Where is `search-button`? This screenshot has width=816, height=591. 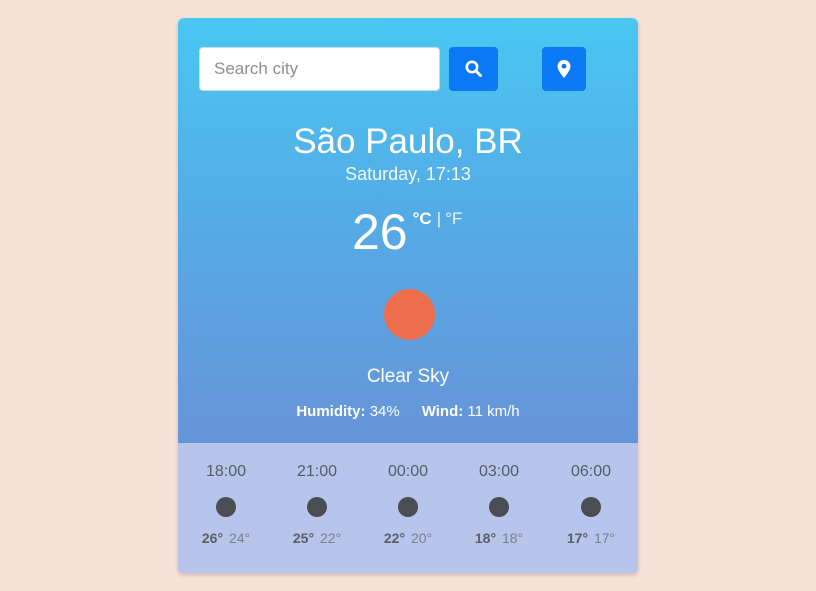 search-button is located at coordinates (473, 69).